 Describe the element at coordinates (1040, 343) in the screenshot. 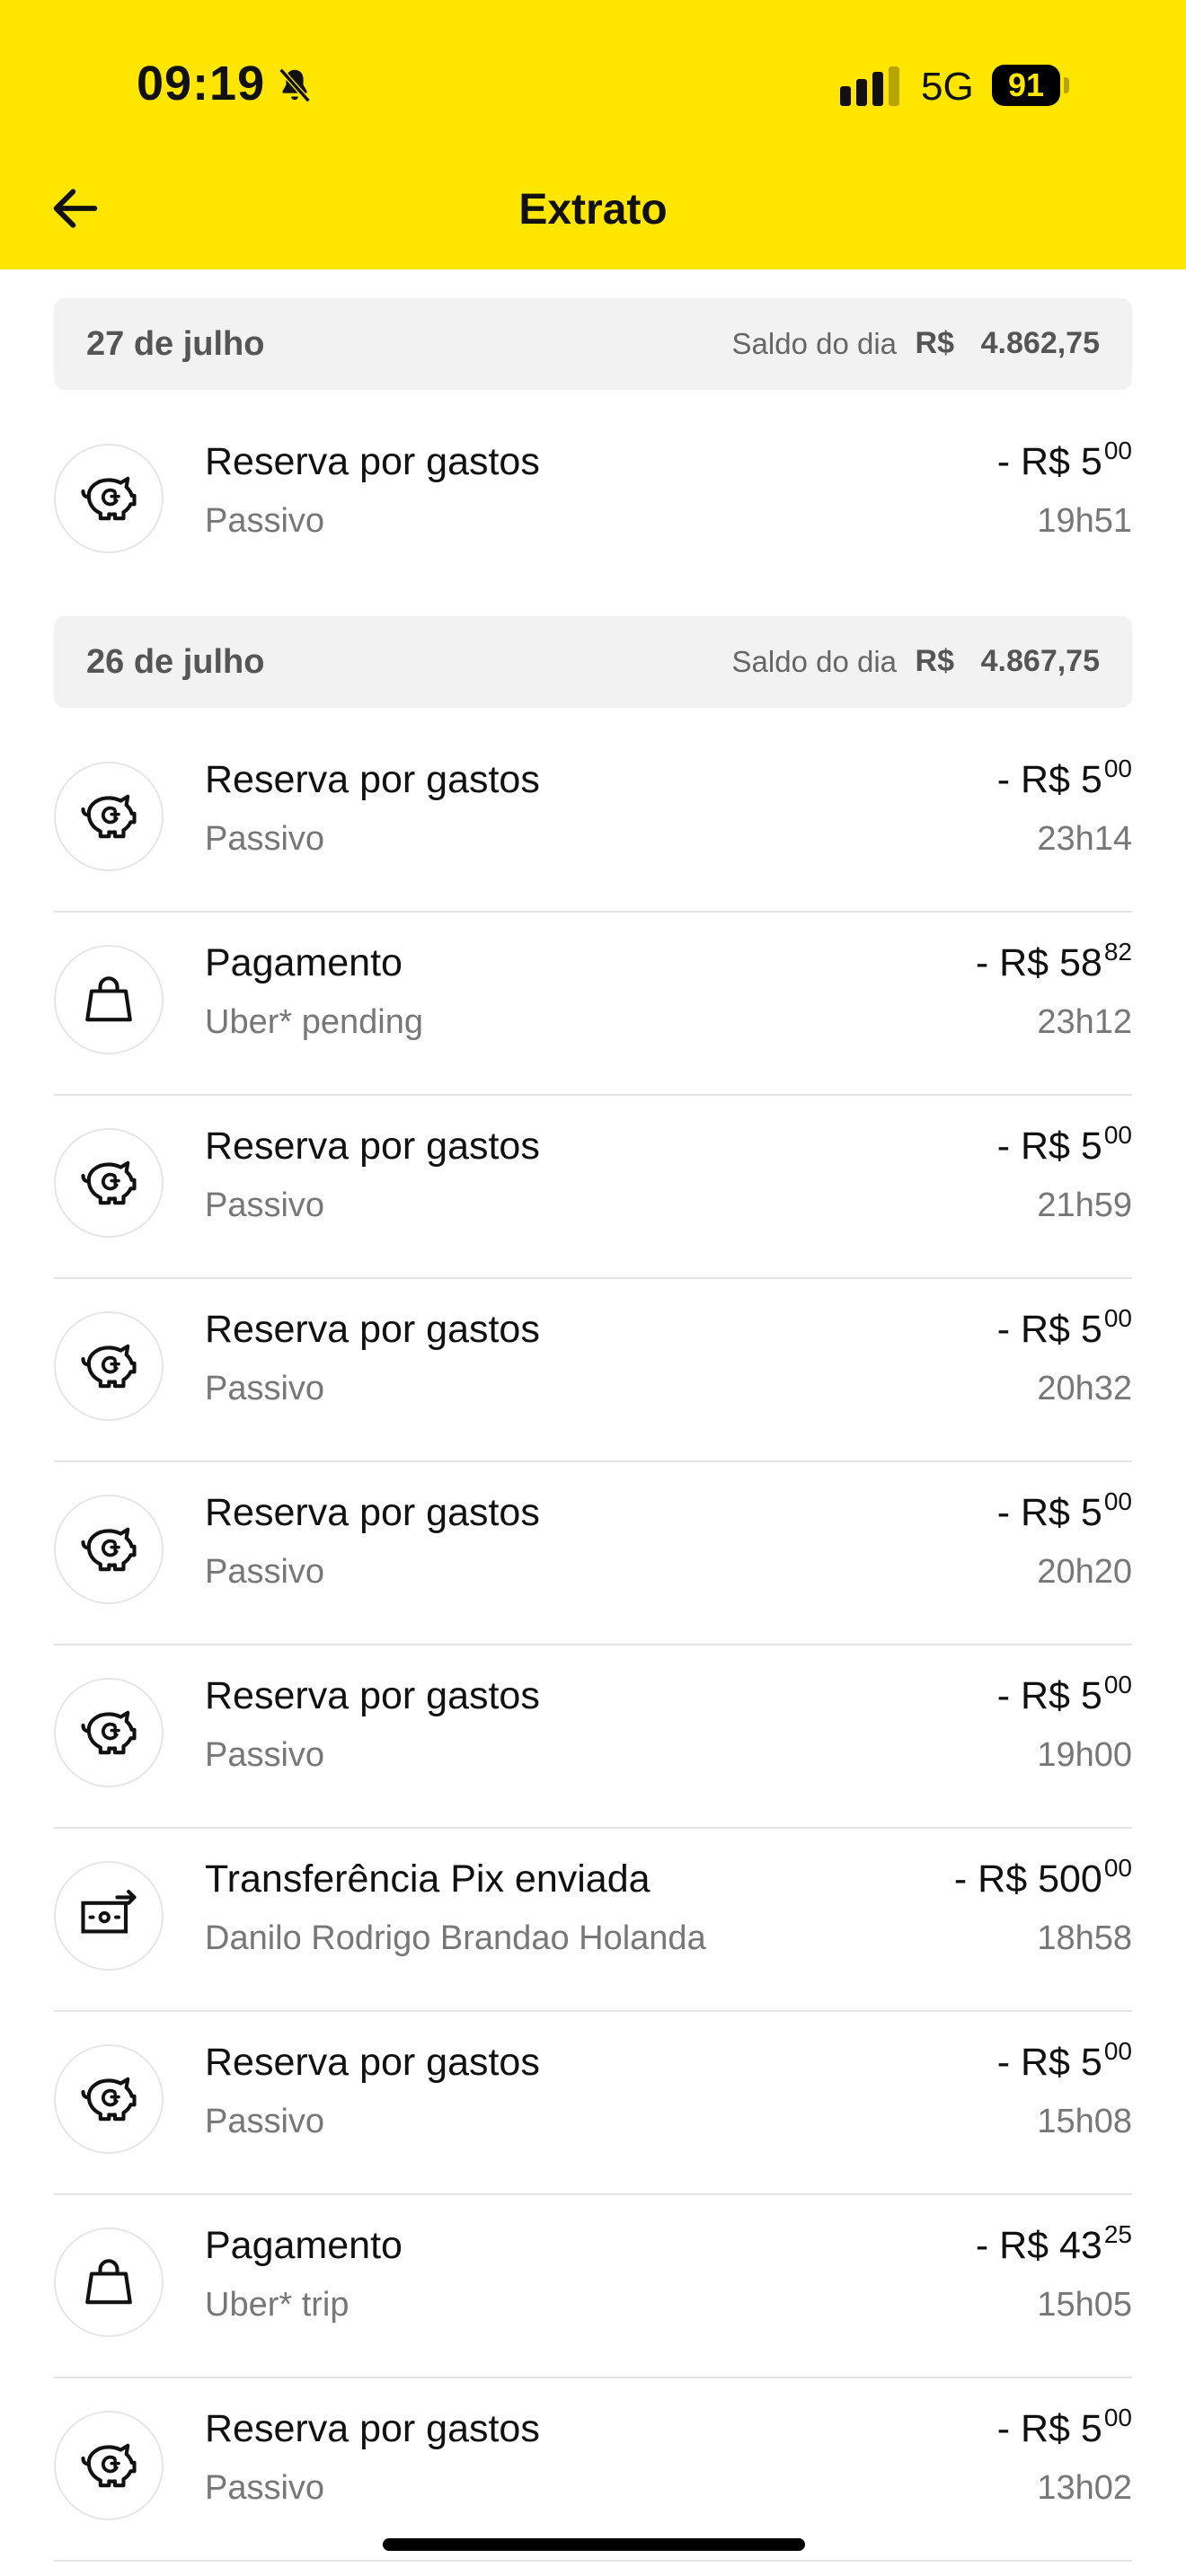

I see `day-balance-value: 4.862,75` at that location.